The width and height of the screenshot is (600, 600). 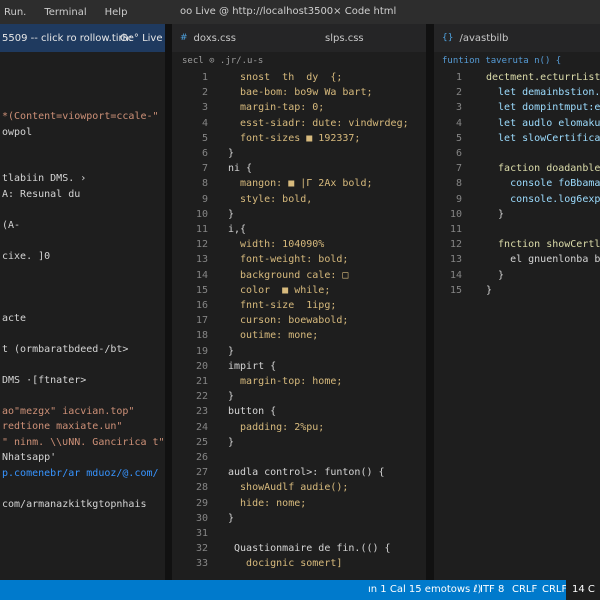 I want to click on code-line: " ninm. \\∪NN. Gancirica t";, so click(x=83, y=442).